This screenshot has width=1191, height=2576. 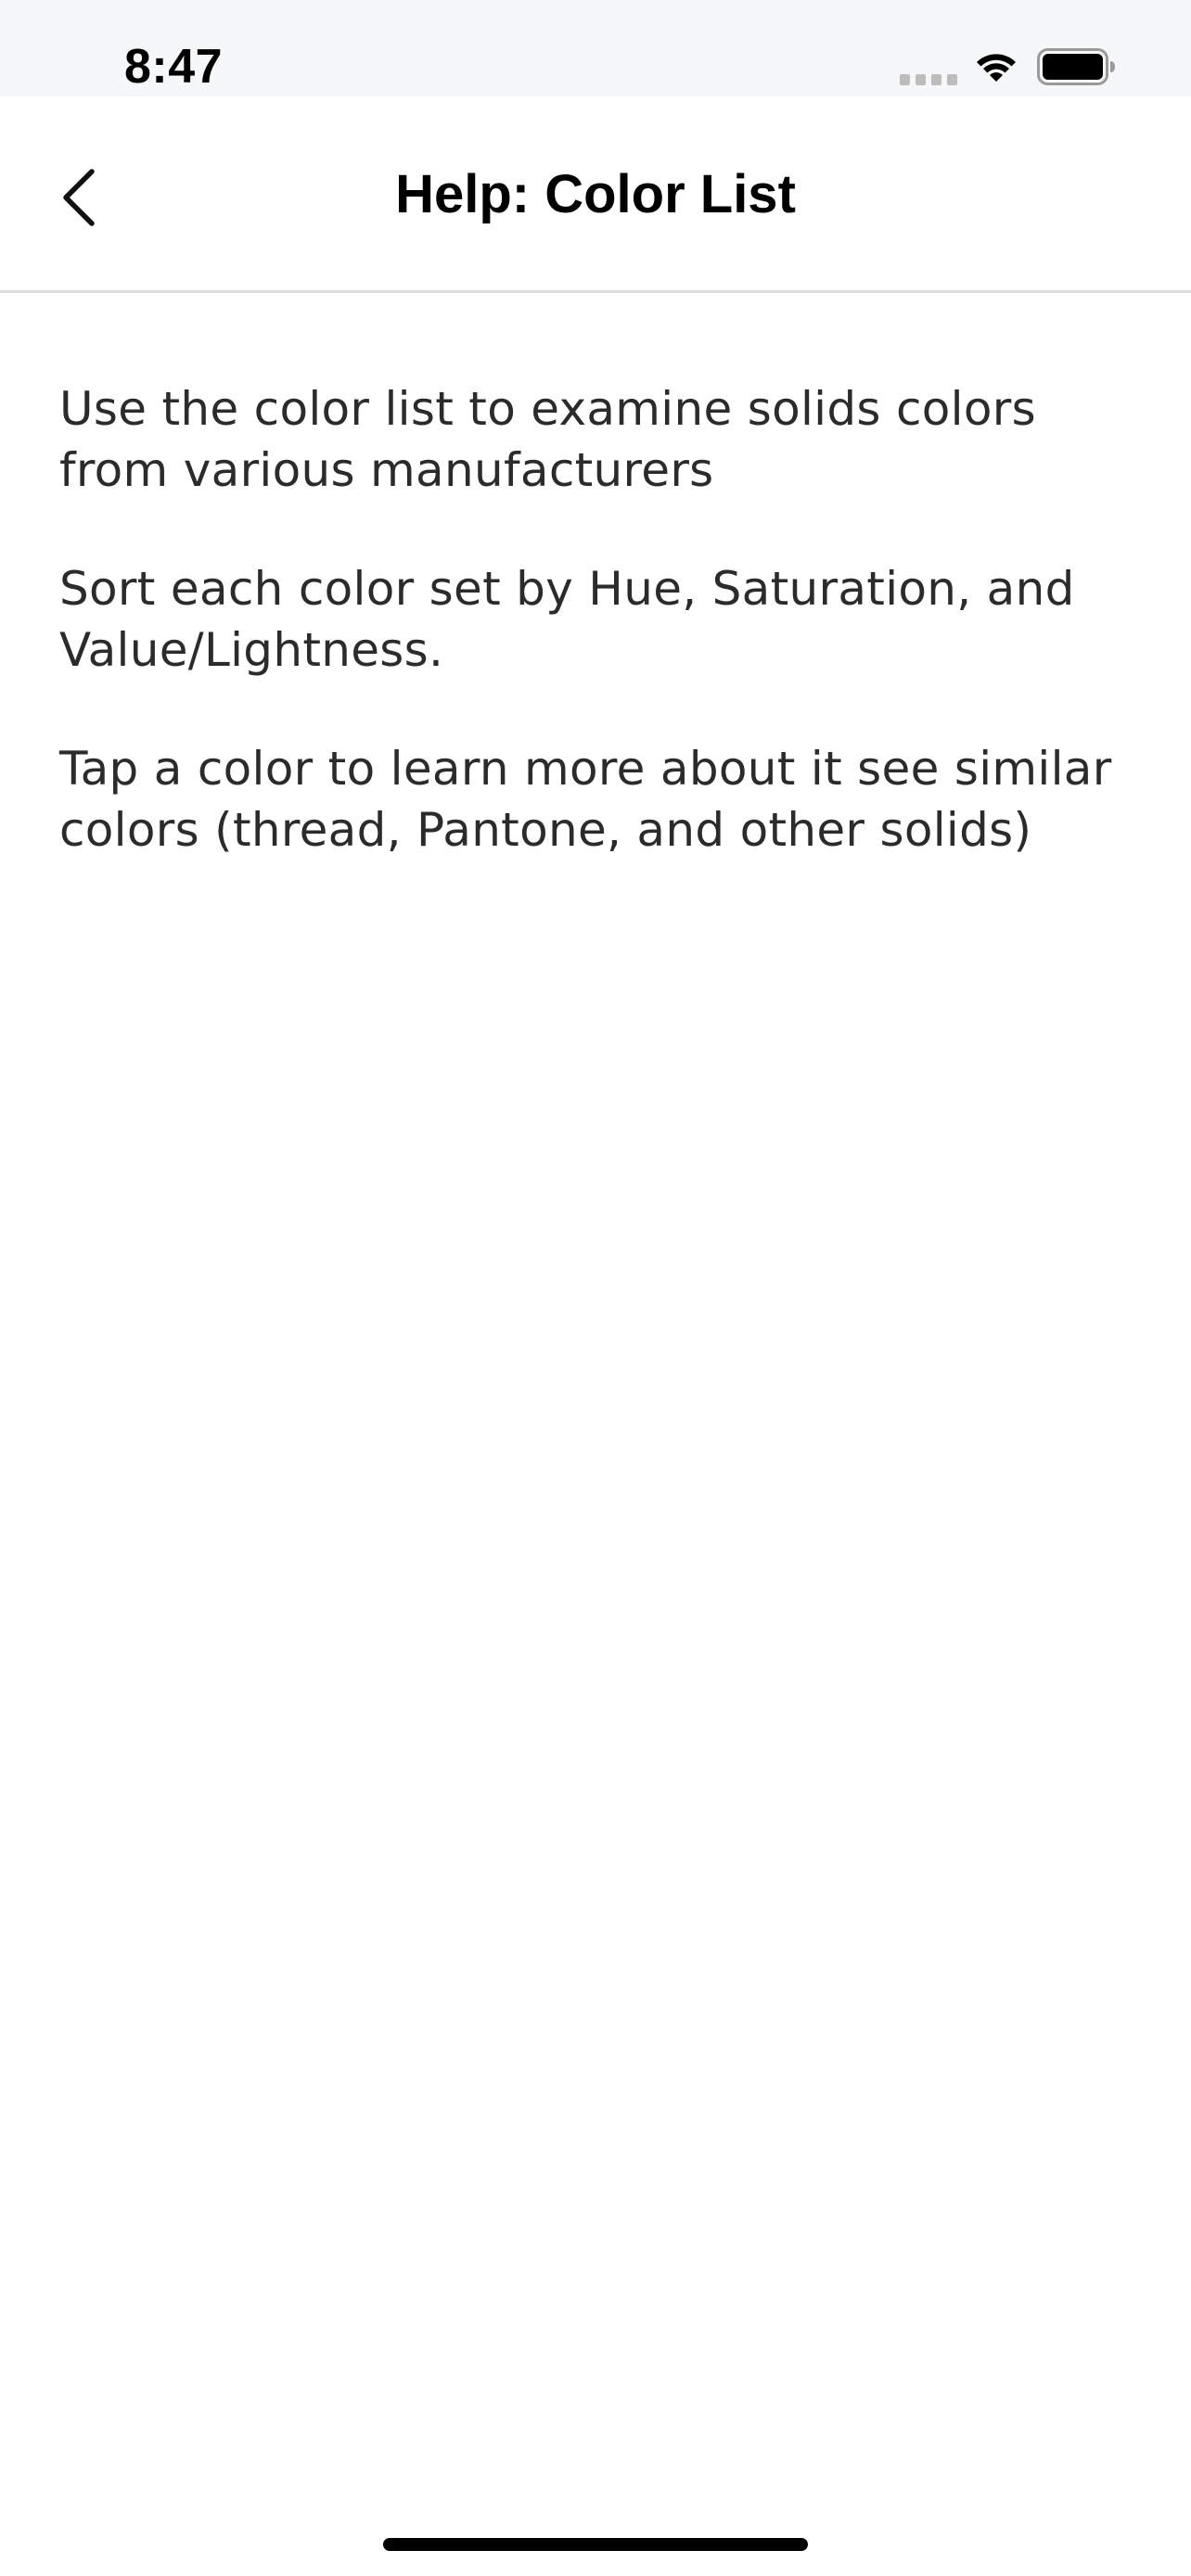 What do you see at coordinates (595, 48) in the screenshot?
I see `status-bar: 8:47` at bounding box center [595, 48].